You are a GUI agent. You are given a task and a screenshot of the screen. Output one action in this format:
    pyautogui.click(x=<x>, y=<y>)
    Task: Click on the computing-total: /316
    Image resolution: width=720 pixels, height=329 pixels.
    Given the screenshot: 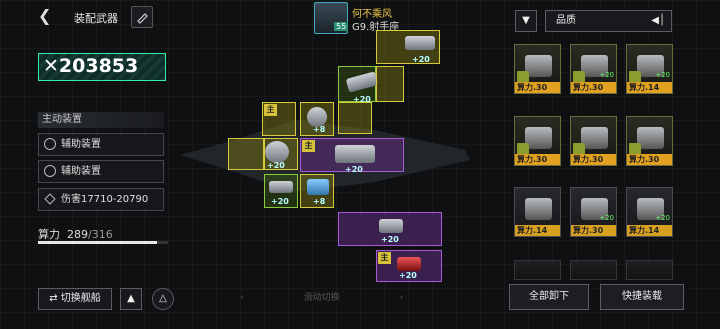 What is the action you would take?
    pyautogui.click(x=100, y=234)
    